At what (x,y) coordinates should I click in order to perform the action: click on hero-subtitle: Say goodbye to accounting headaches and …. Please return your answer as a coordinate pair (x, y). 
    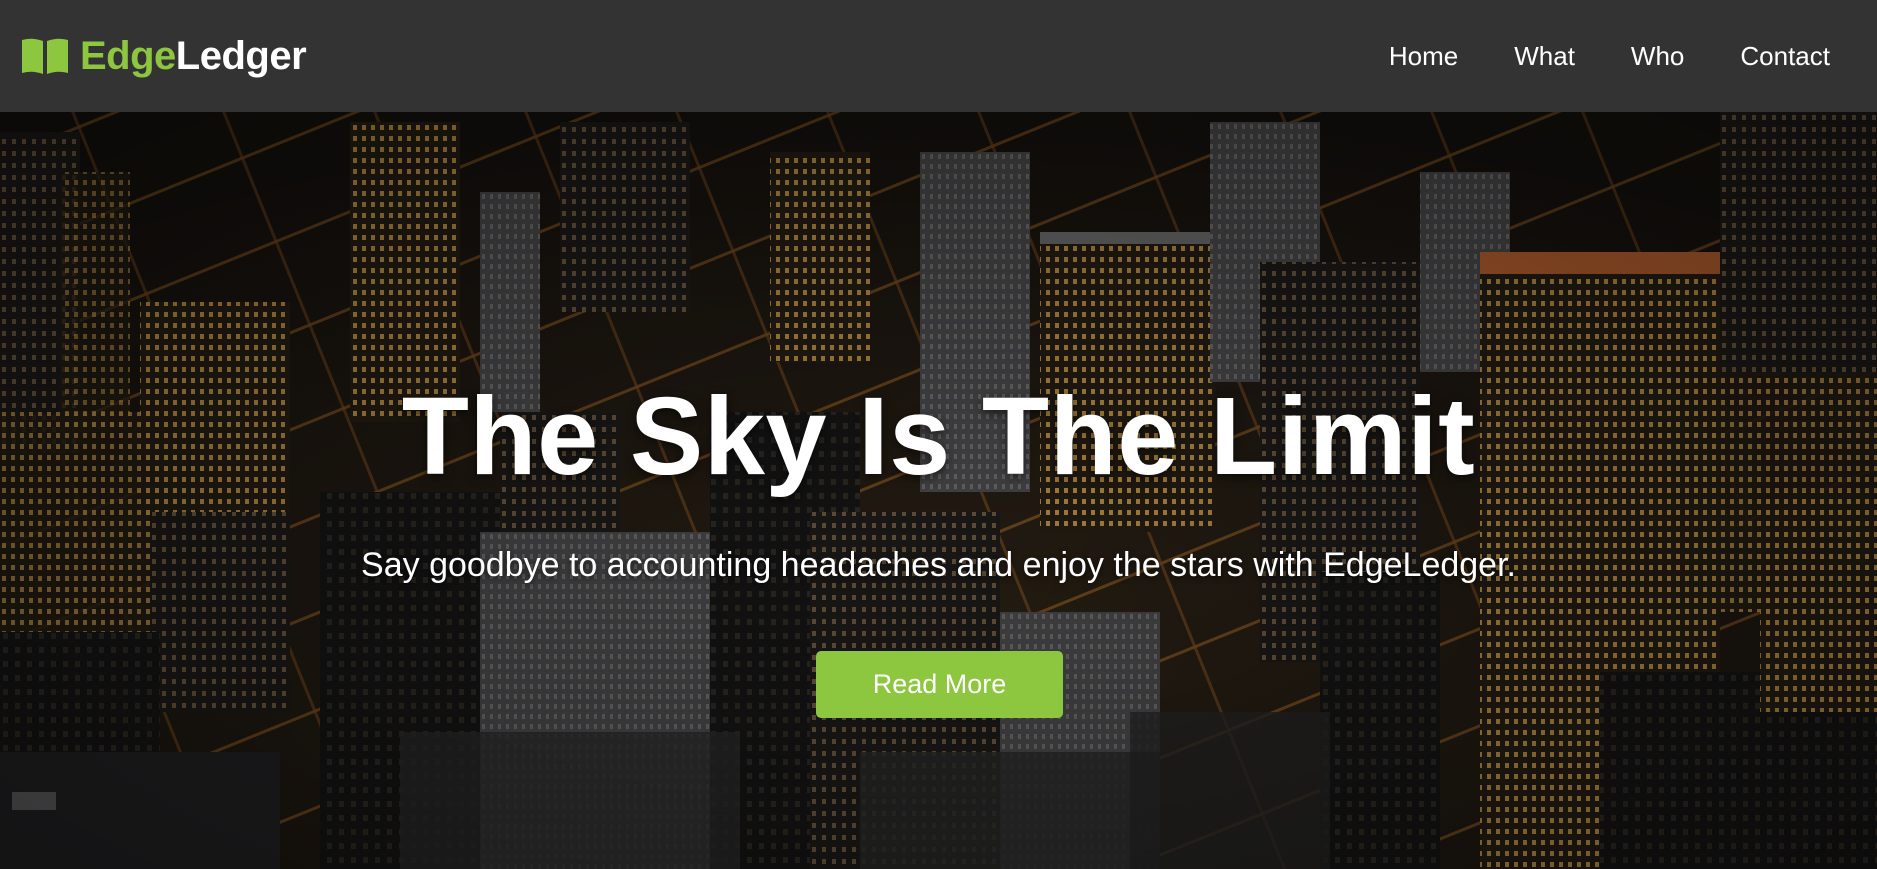
    Looking at the image, I should click on (938, 565).